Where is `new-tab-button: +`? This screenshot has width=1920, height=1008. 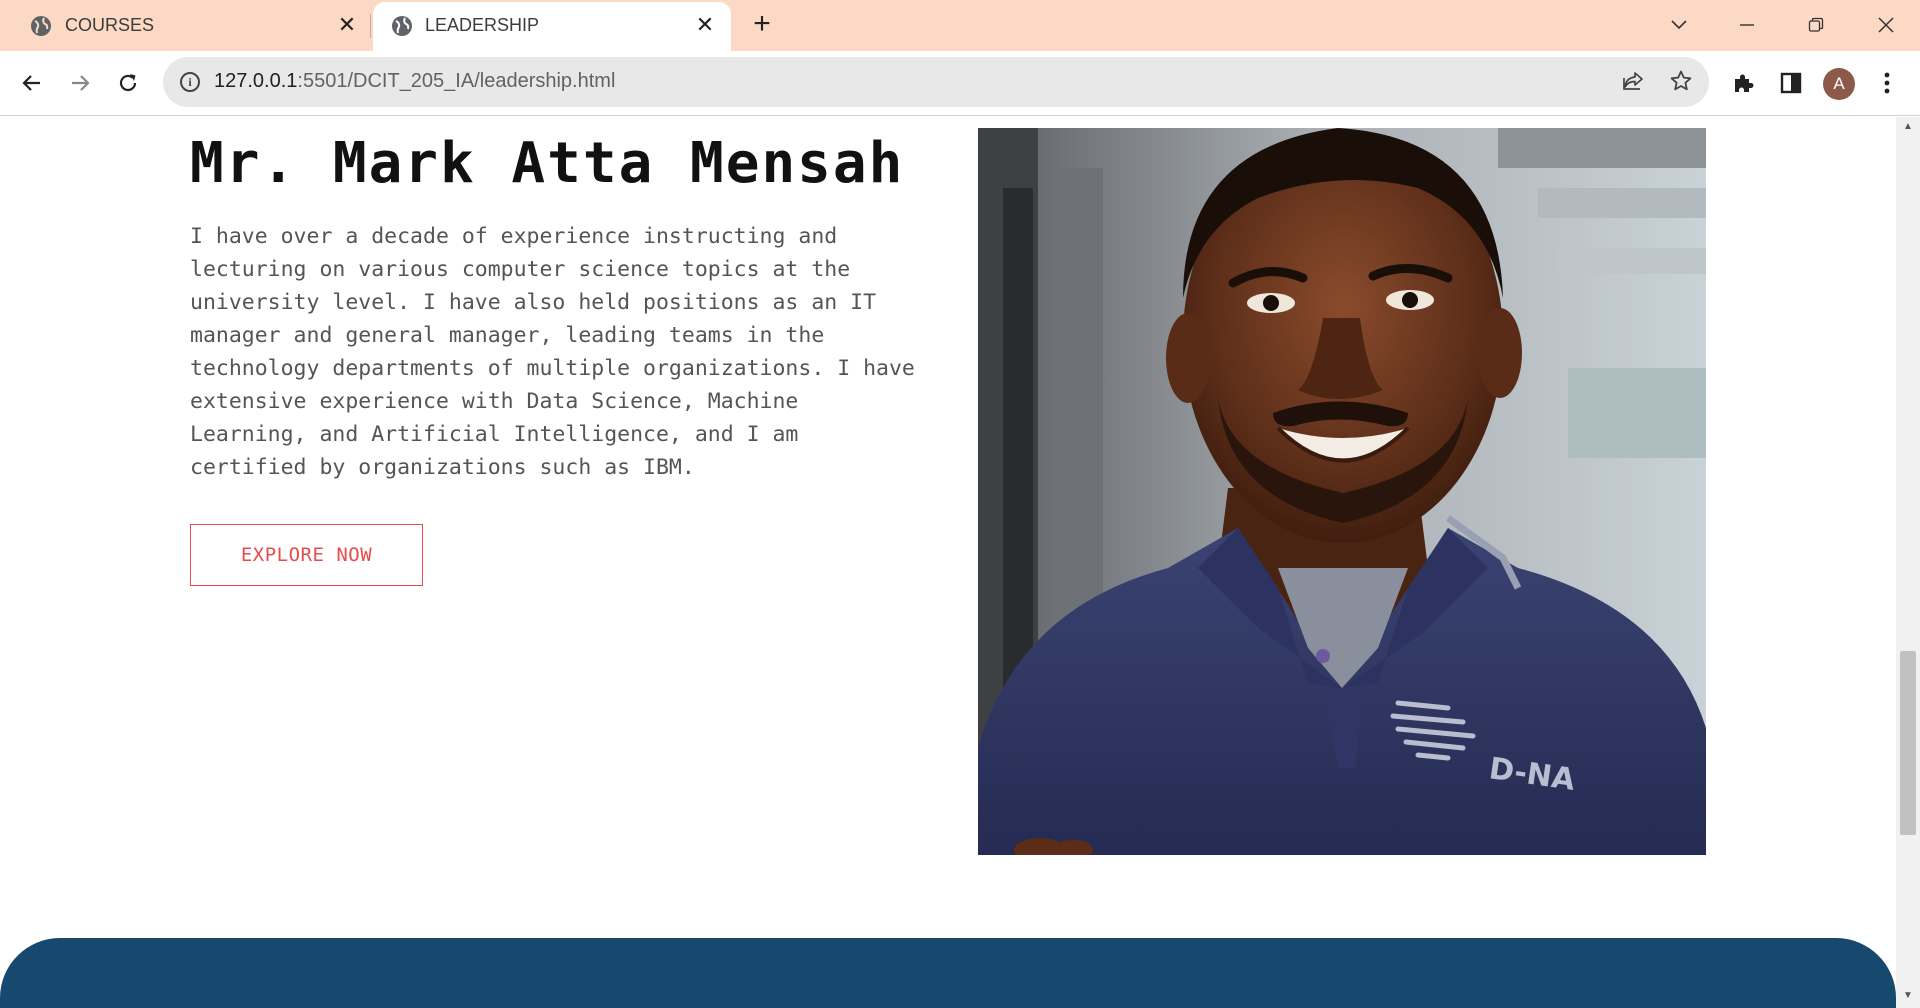 new-tab-button: + is located at coordinates (762, 24).